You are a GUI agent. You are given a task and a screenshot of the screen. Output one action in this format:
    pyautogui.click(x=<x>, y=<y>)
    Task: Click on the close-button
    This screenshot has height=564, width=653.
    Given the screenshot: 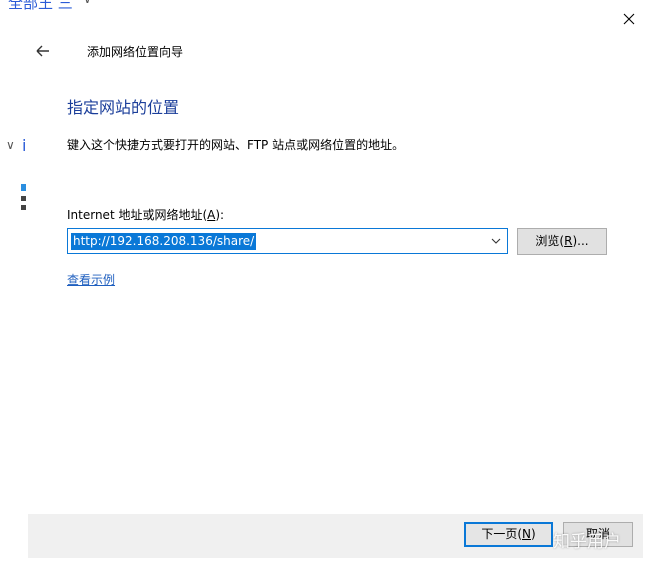 What is the action you would take?
    pyautogui.click(x=629, y=19)
    